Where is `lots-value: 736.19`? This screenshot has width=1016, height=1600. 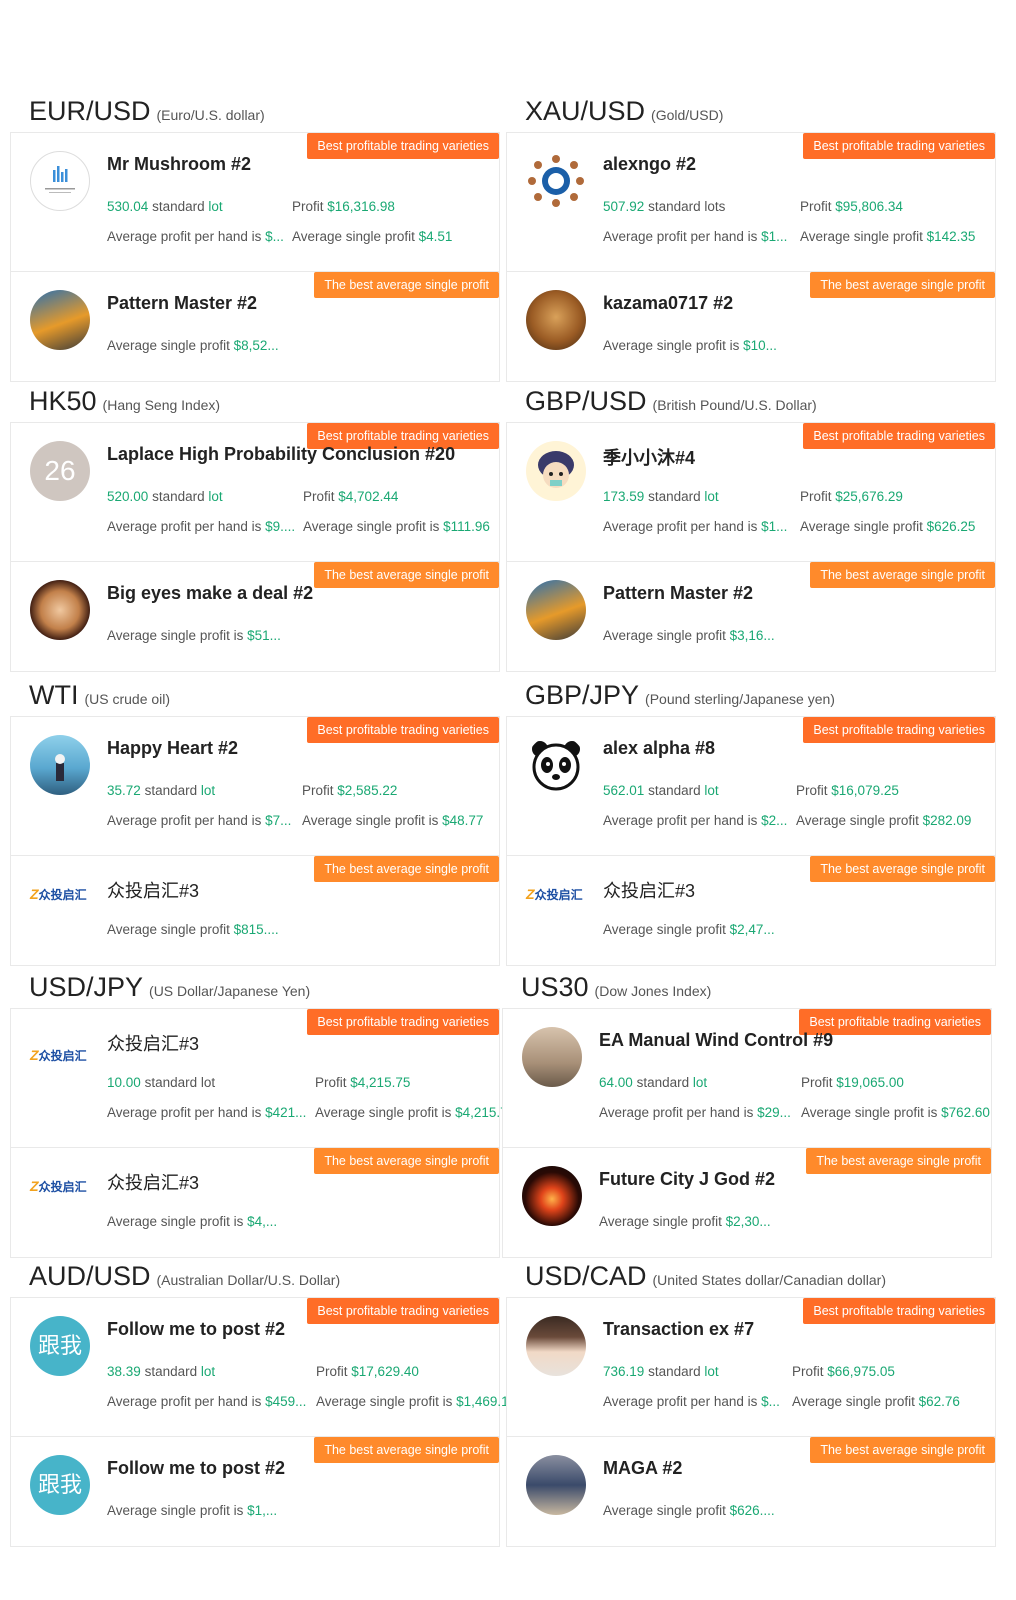 lots-value: 736.19 is located at coordinates (624, 1371).